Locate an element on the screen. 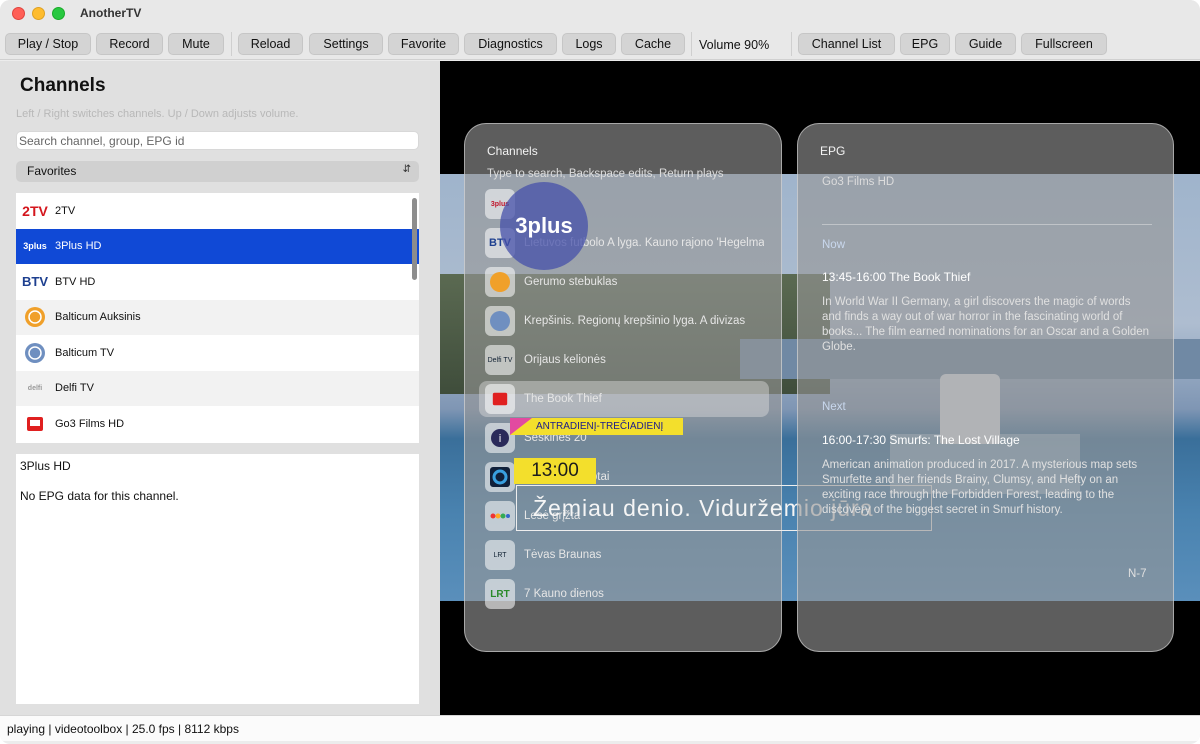 Image resolution: width=1200 pixels, height=744 pixels. channel-logo: 3plus is located at coordinates (35, 246).